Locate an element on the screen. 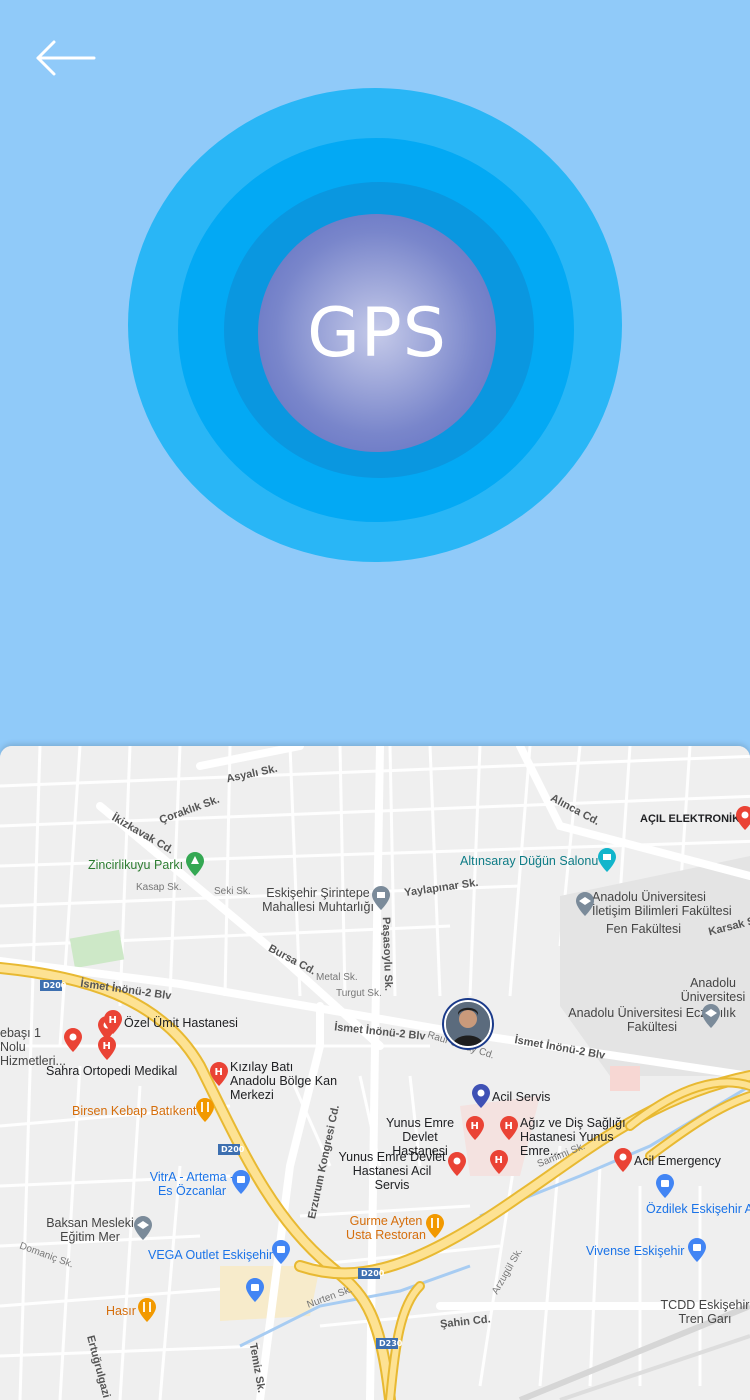 The height and width of the screenshot is (1400, 750). gps-button: GPS is located at coordinates (377, 333).